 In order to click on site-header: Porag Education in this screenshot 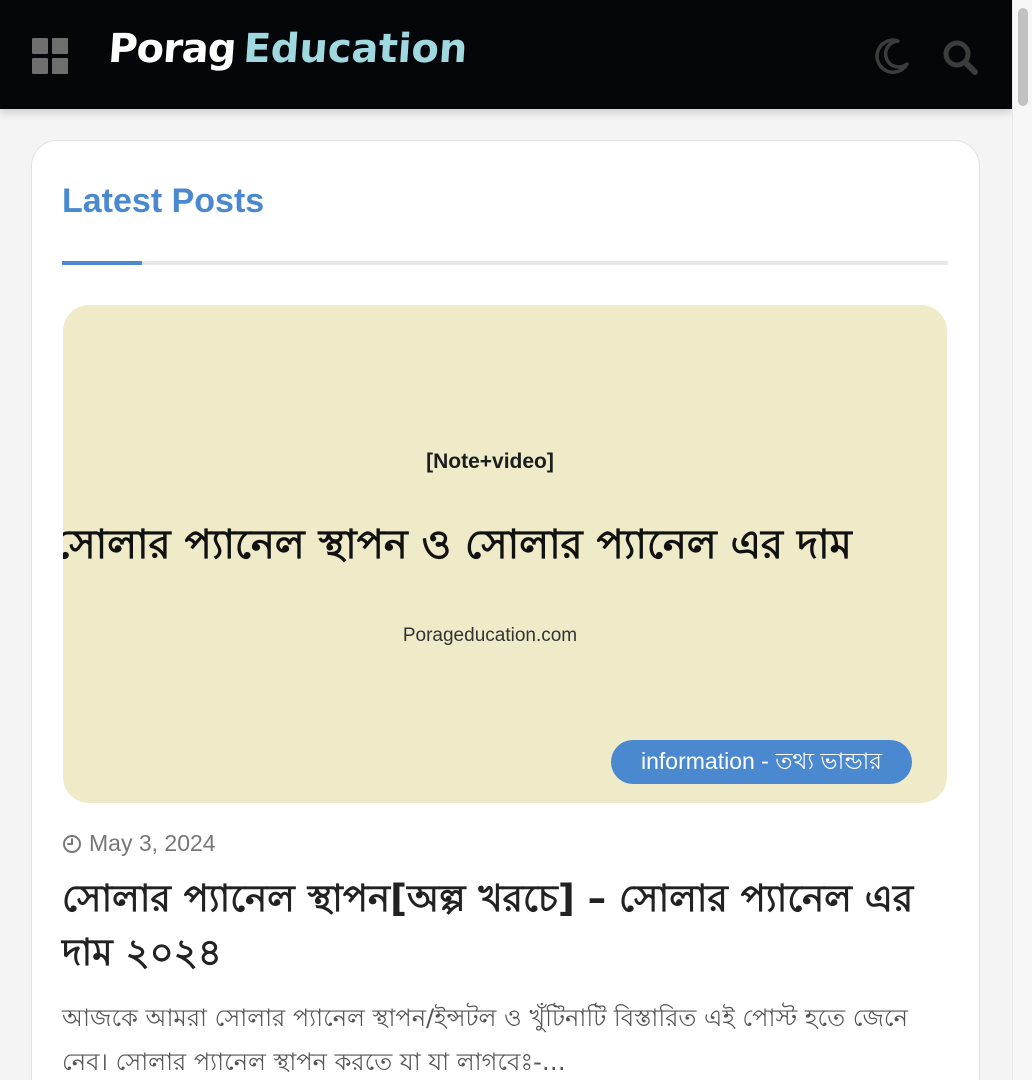, I will do `click(506, 54)`.